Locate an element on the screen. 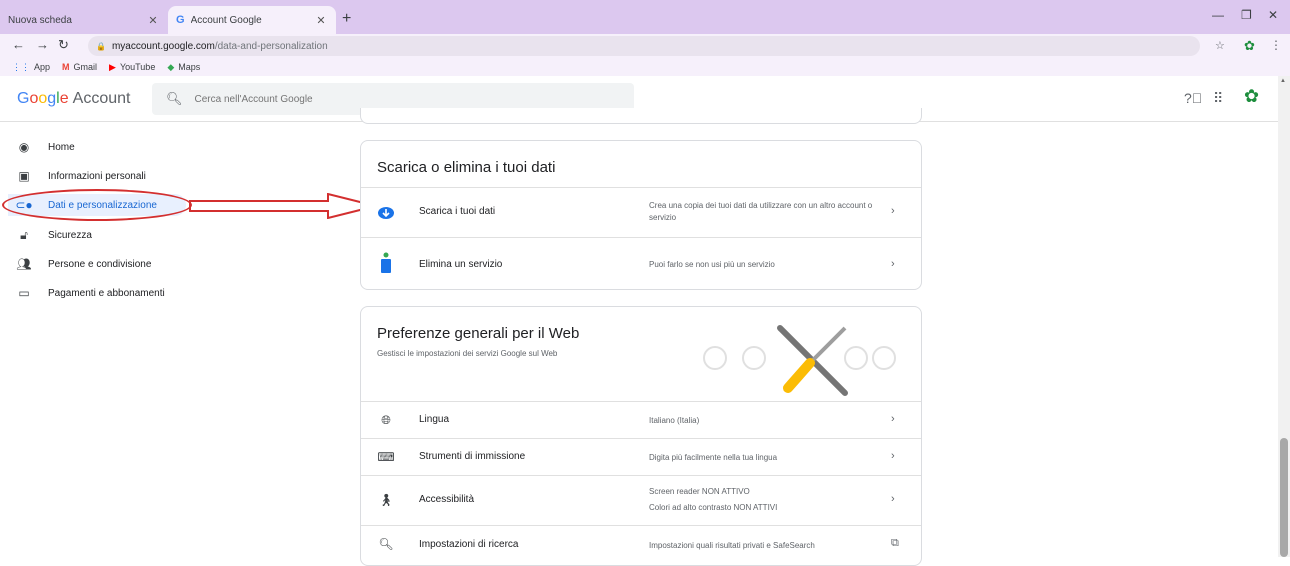 This screenshot has width=1290, height=566. sidebar-item-payments: ▭ Pagamenti e abbonamenti is located at coordinates (89, 293).